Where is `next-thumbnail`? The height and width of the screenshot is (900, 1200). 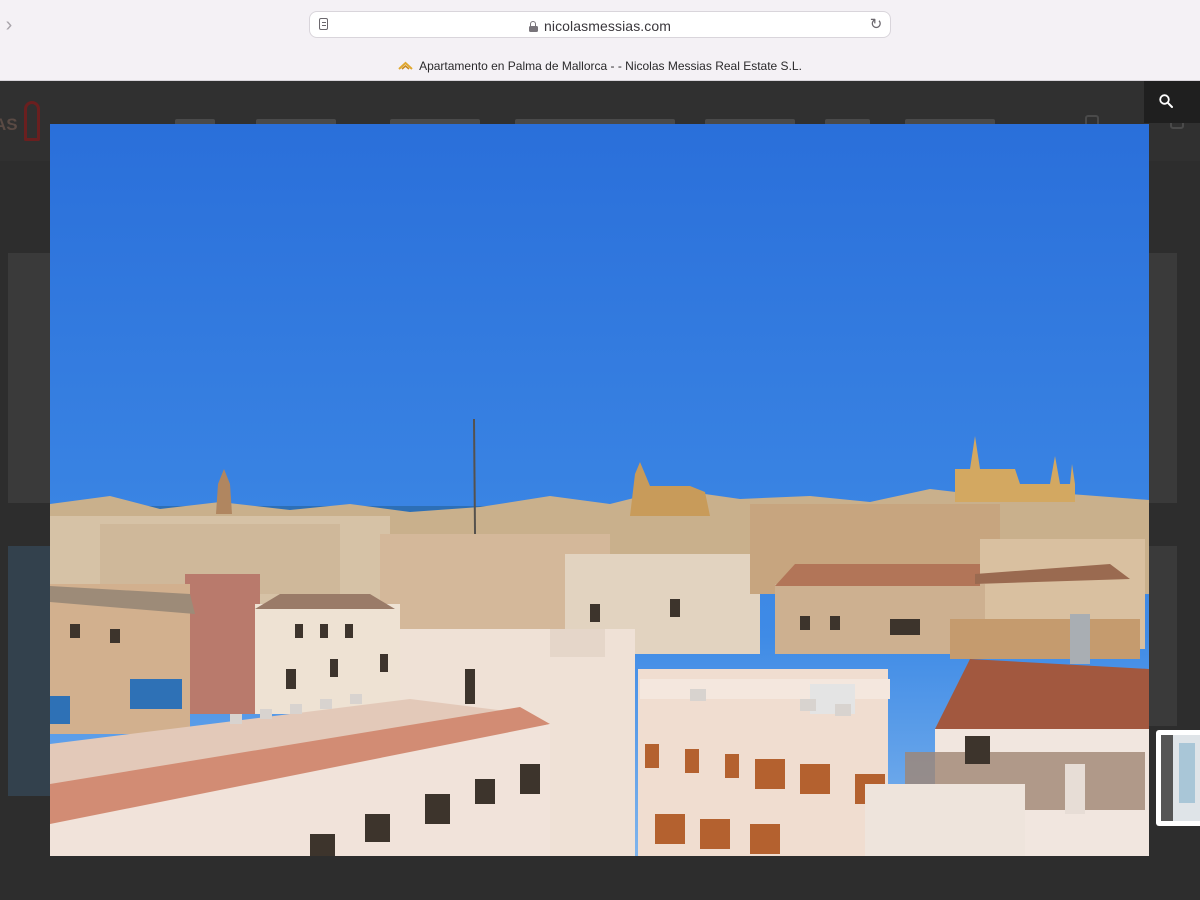 next-thumbnail is located at coordinates (1178, 778).